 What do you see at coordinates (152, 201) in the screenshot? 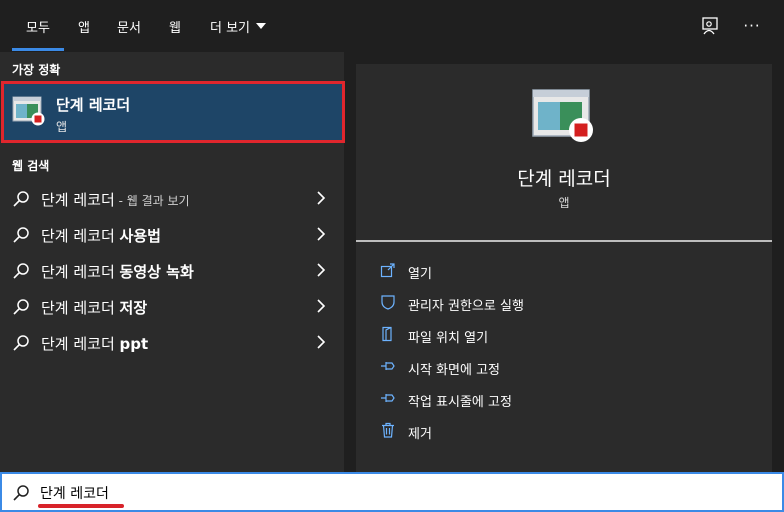
I see `web-result-suffix: - 웹 결과 보기` at bounding box center [152, 201].